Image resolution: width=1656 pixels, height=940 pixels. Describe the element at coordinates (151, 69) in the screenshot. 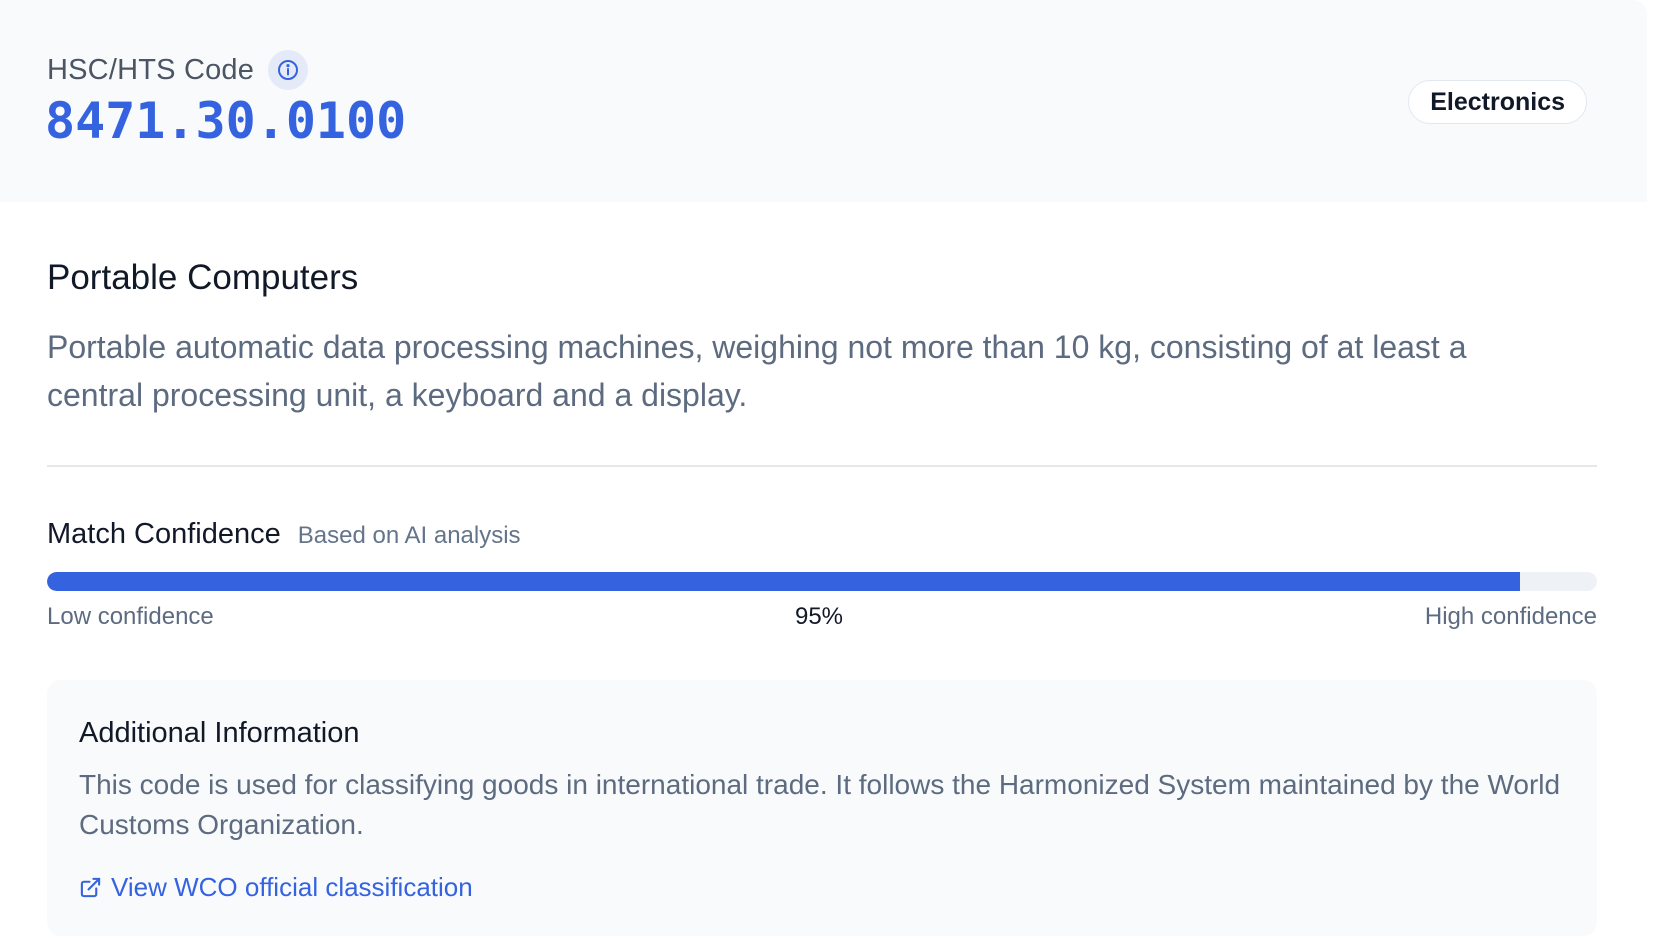

I see `code-label: HSC/HTS Code` at that location.